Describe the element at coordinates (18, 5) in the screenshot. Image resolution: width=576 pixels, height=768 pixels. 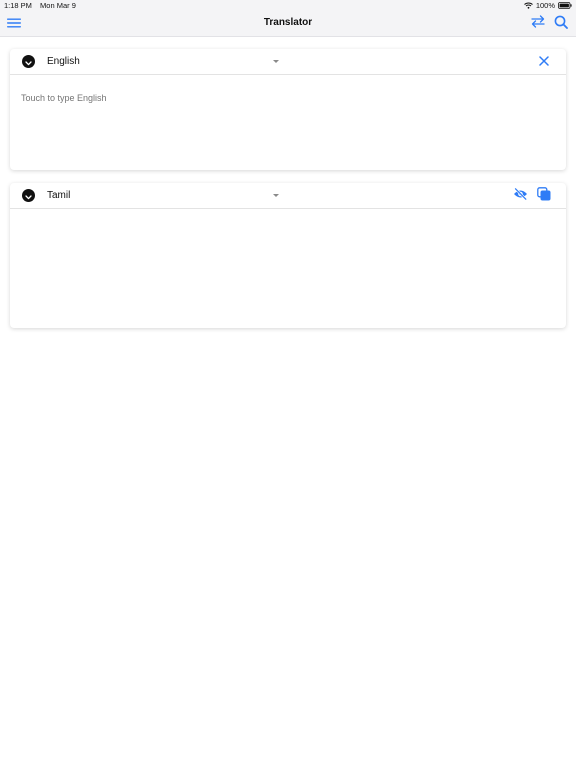
I see `status-time: 1:18 PM` at that location.